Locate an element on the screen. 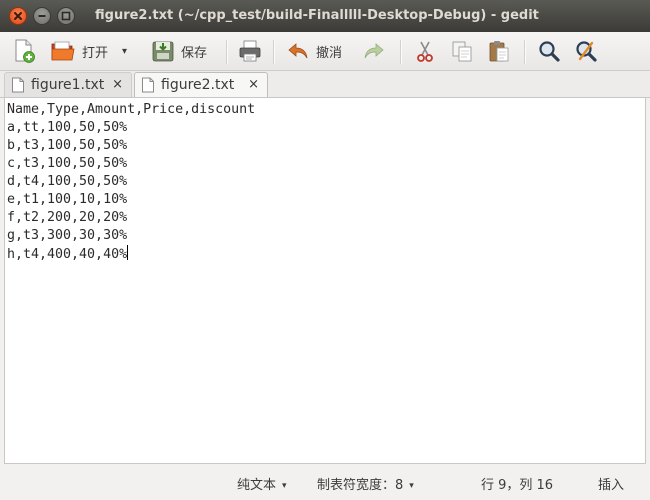  minimize-window-button is located at coordinates (42, 16).